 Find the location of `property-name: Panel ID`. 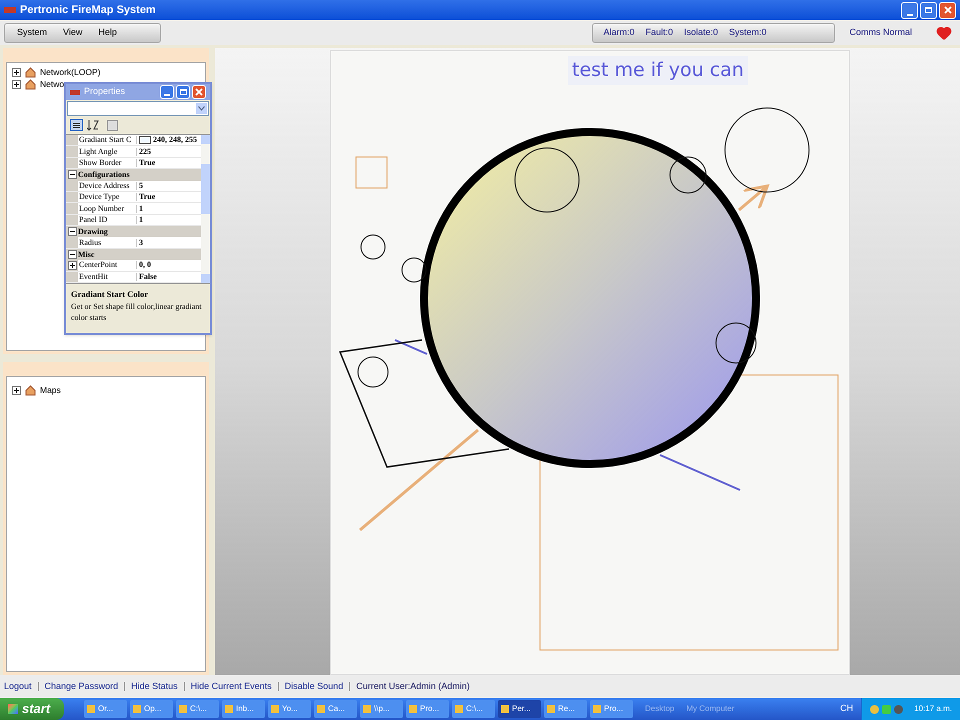

property-name: Panel ID is located at coordinates (93, 220).